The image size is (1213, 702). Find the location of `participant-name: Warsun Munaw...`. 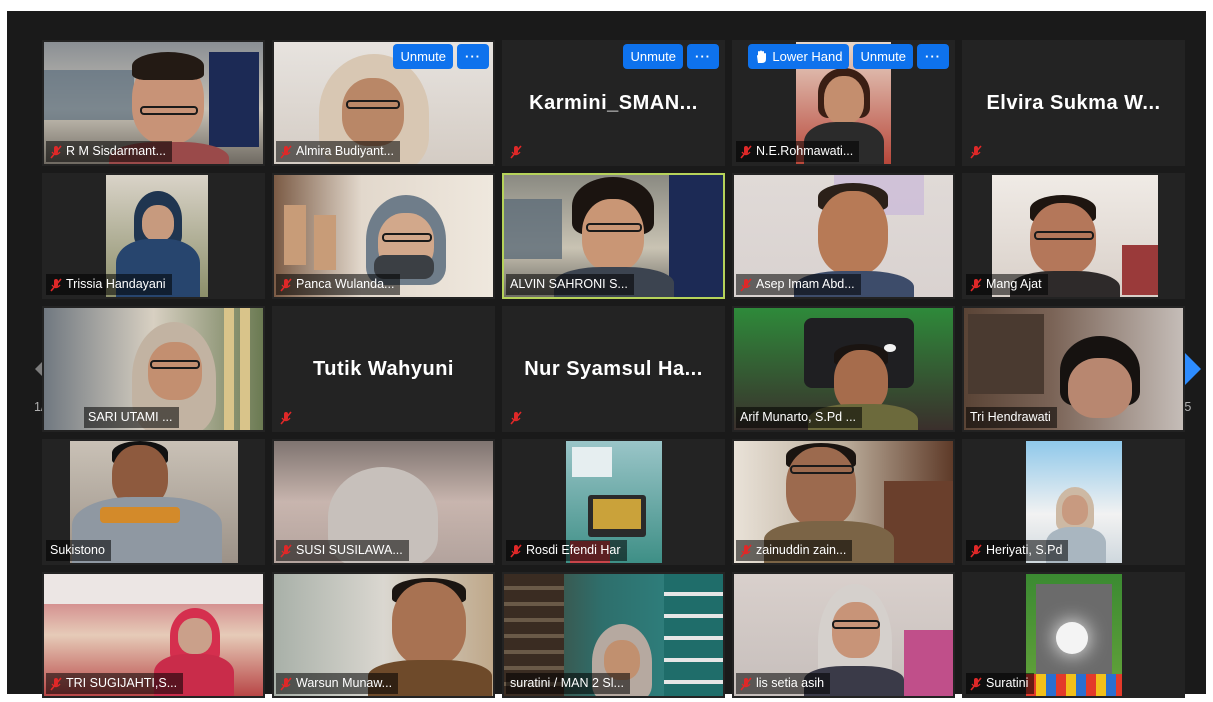

participant-name: Warsun Munaw... is located at coordinates (344, 683).